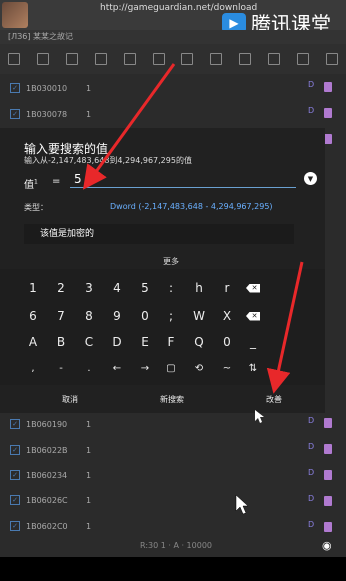 This screenshot has height=581, width=346. I want to click on result-count: R:30 1 · A · 10000, so click(176, 545).